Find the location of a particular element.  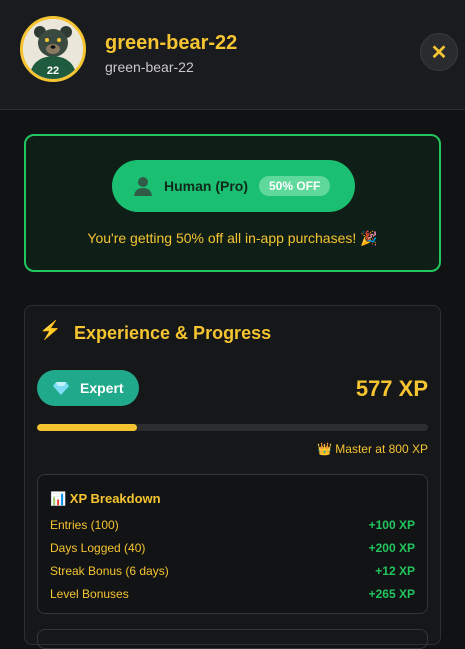

lightning-icon: ⚡ is located at coordinates (50, 330).